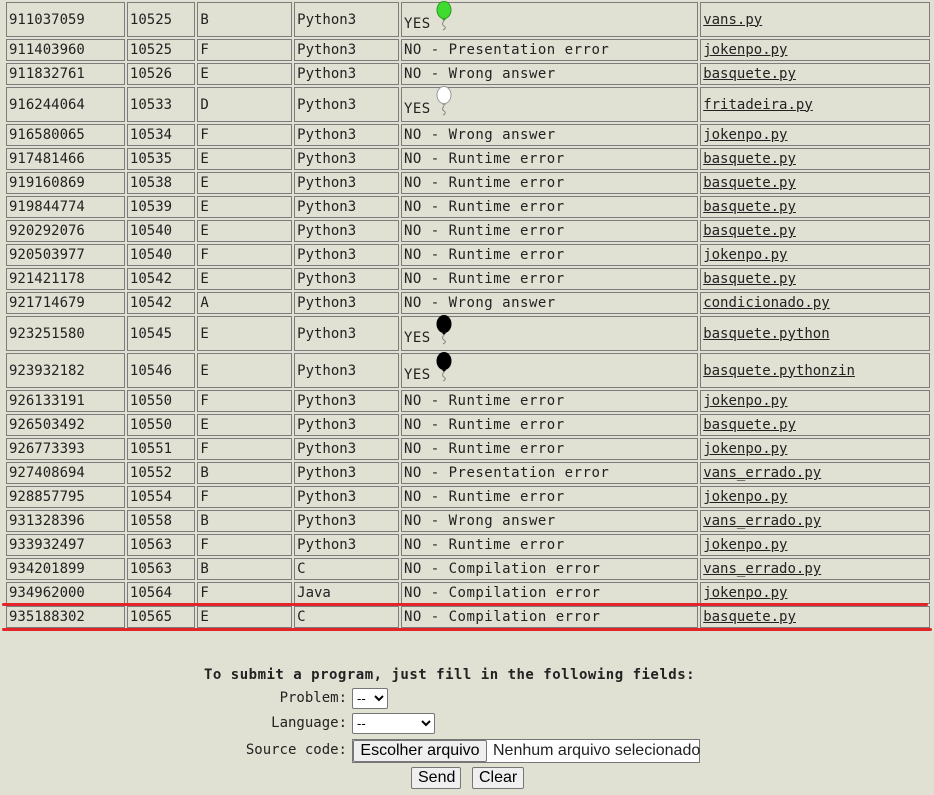  I want to click on balloon-icon, so click(444, 18).